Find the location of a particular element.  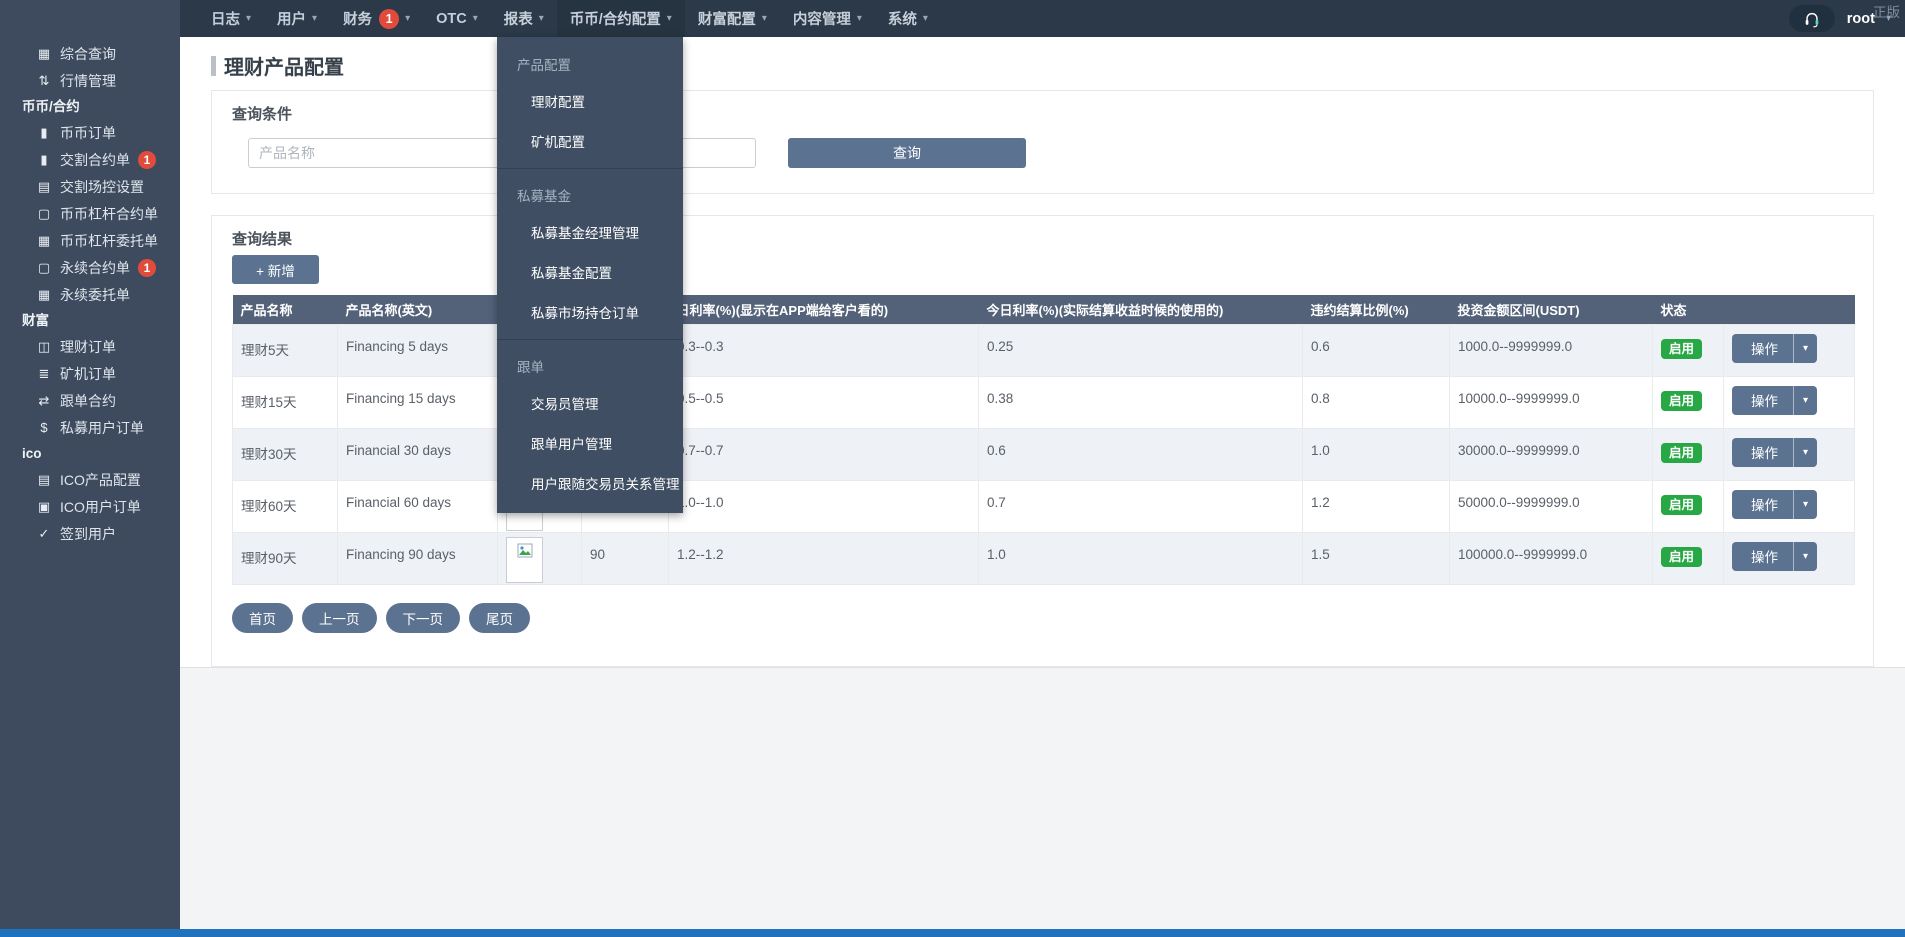

sidebar-item-perpetual-contract-orders: ▢ 永续合约单 1 is located at coordinates (90, 267).